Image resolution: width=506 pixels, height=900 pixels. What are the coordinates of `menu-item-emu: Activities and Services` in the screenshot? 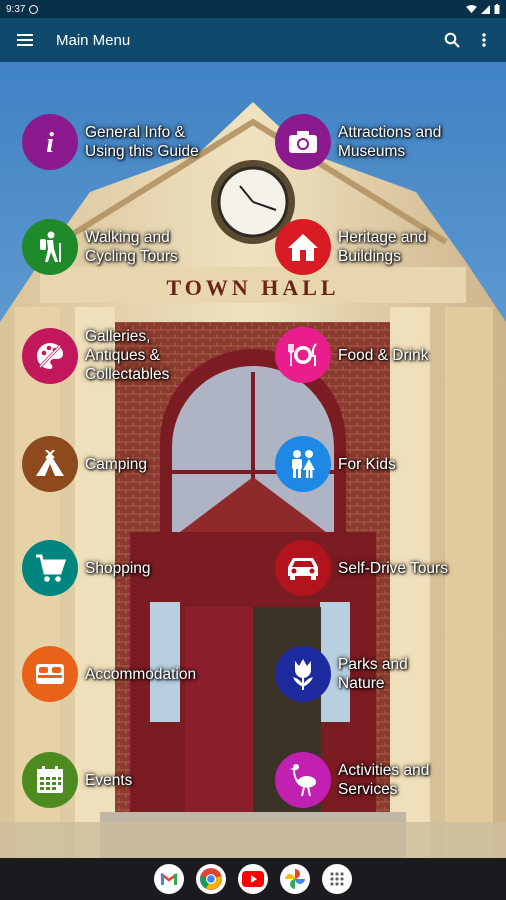 It's located at (352, 780).